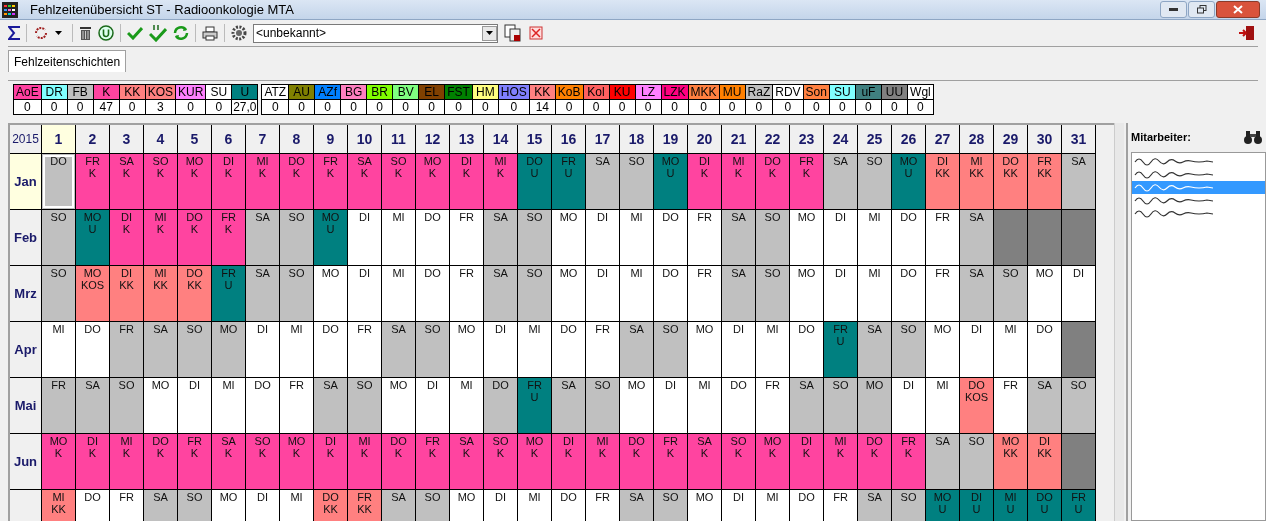 This screenshot has width=1266, height=521. What do you see at coordinates (568, 139) in the screenshot?
I see `day-header: 16` at bounding box center [568, 139].